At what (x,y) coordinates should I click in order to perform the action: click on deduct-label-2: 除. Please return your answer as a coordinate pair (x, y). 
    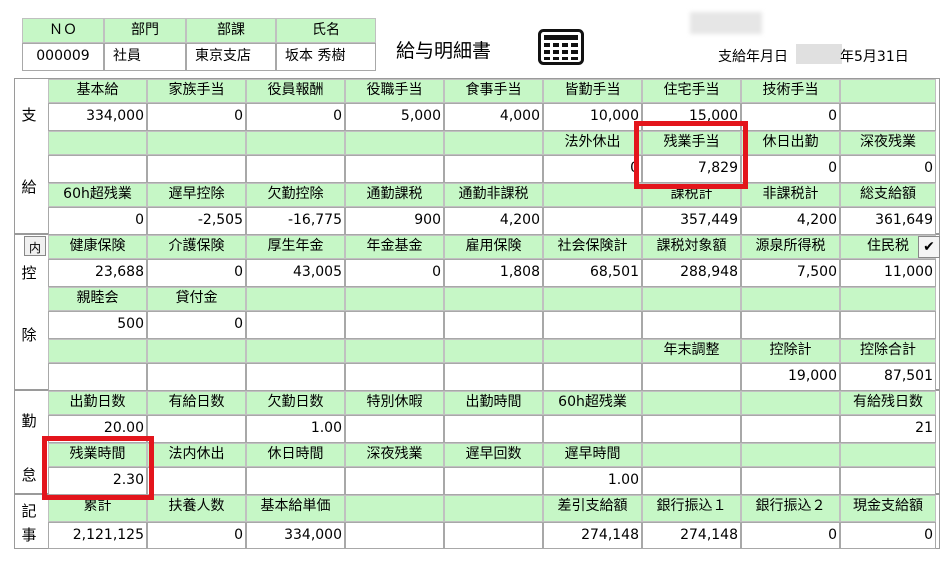
    Looking at the image, I should click on (29, 335).